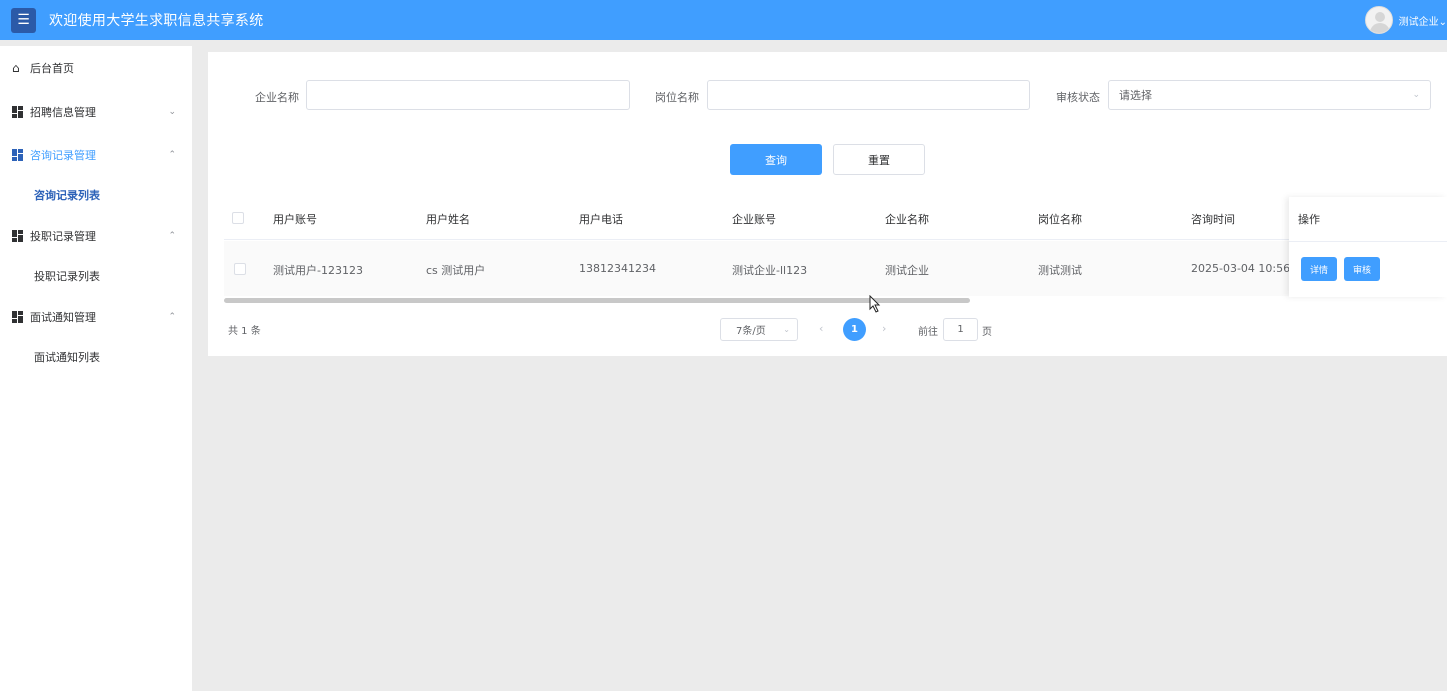 This screenshot has width=1447, height=691. I want to click on sidebar-item-application: 投职记录管理 ⌃, so click(96, 235).